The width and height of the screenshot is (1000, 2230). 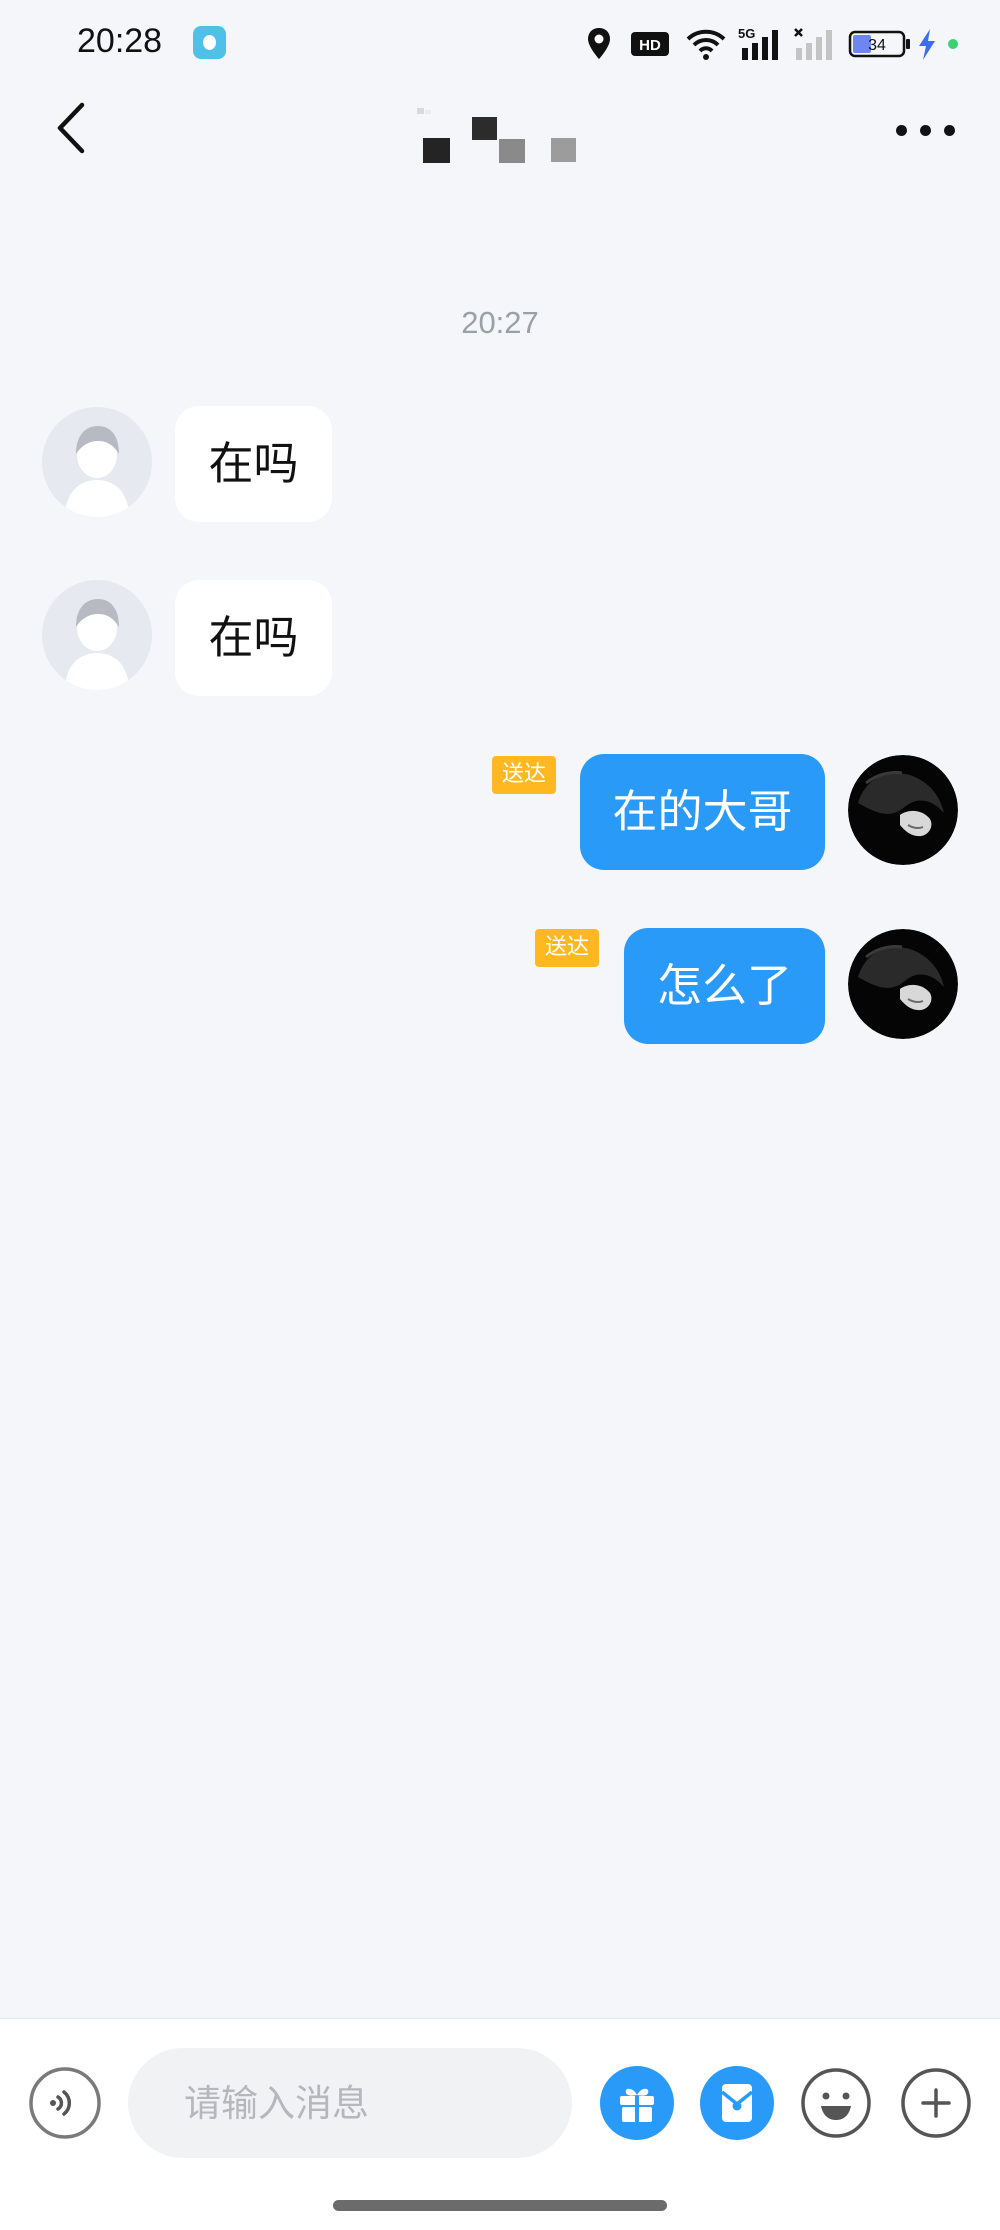 I want to click on hd-label: HD, so click(x=650, y=45).